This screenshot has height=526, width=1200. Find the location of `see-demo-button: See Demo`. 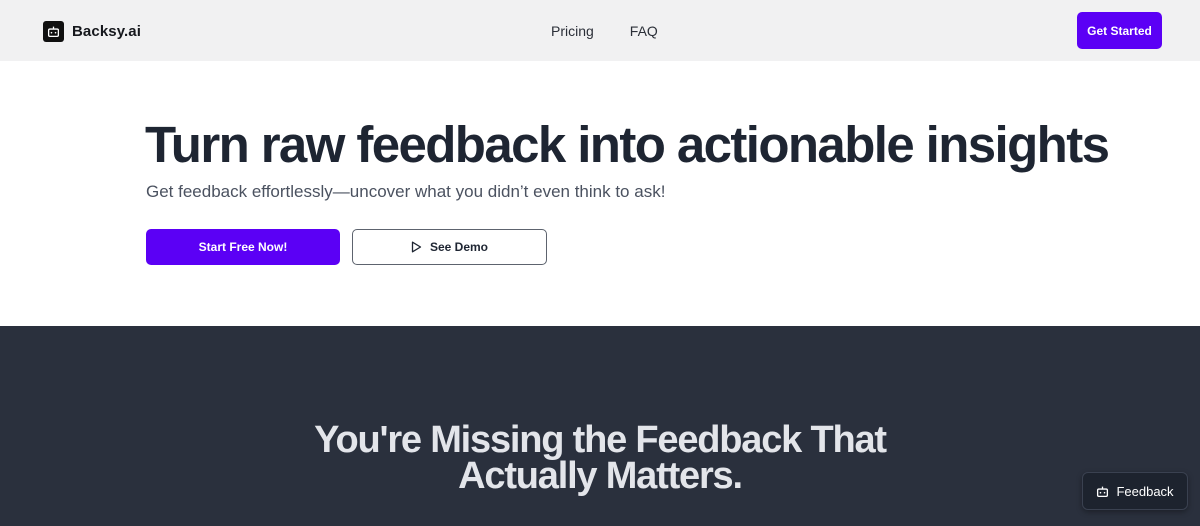

see-demo-button: See Demo is located at coordinates (449, 247).